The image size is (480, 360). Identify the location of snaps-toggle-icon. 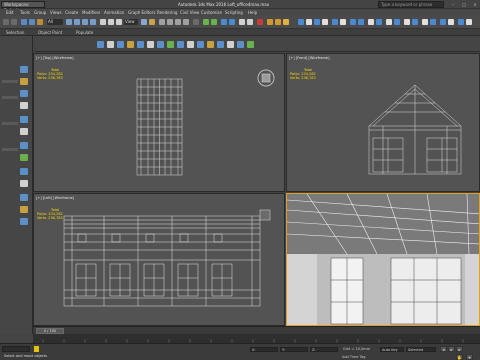
(162, 22).